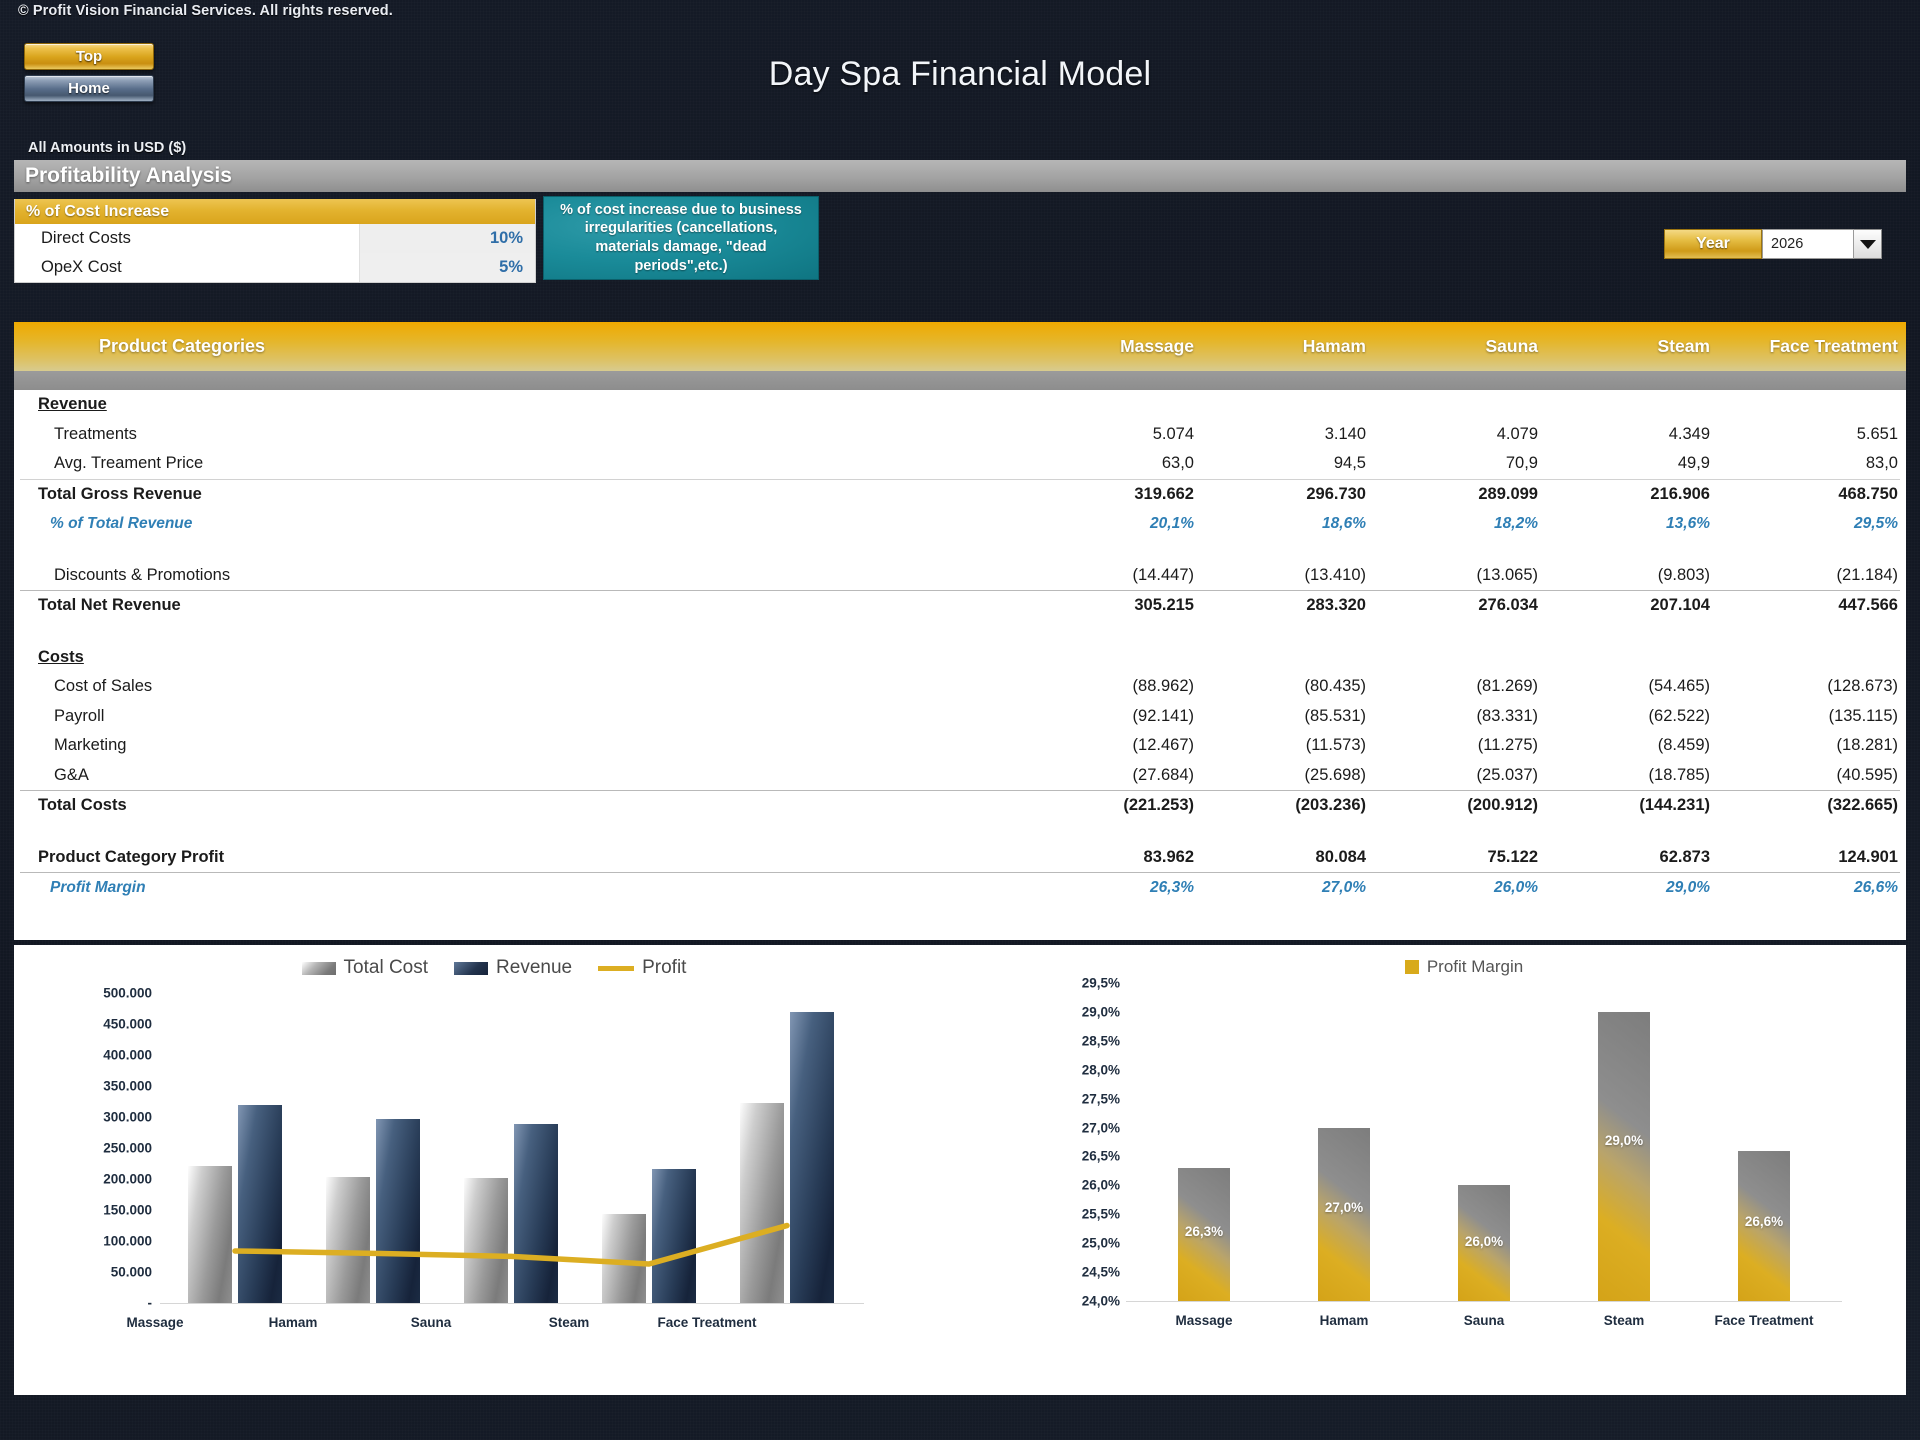 Image resolution: width=1920 pixels, height=1440 pixels. I want to click on row-label: Product Category Profit, so click(131, 856).